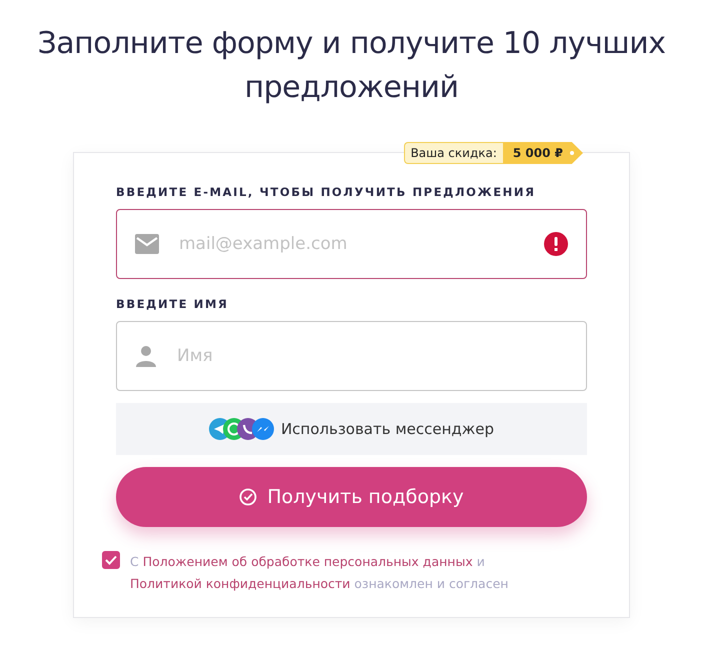  What do you see at coordinates (556, 244) in the screenshot?
I see `error-icon` at bounding box center [556, 244].